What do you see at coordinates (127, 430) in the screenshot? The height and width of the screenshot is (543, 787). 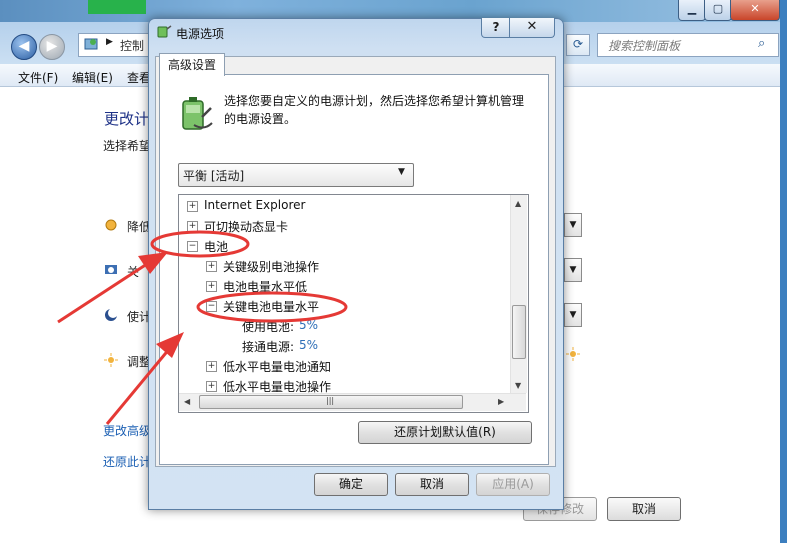 I see `change-advanced-link: 更改高级` at bounding box center [127, 430].